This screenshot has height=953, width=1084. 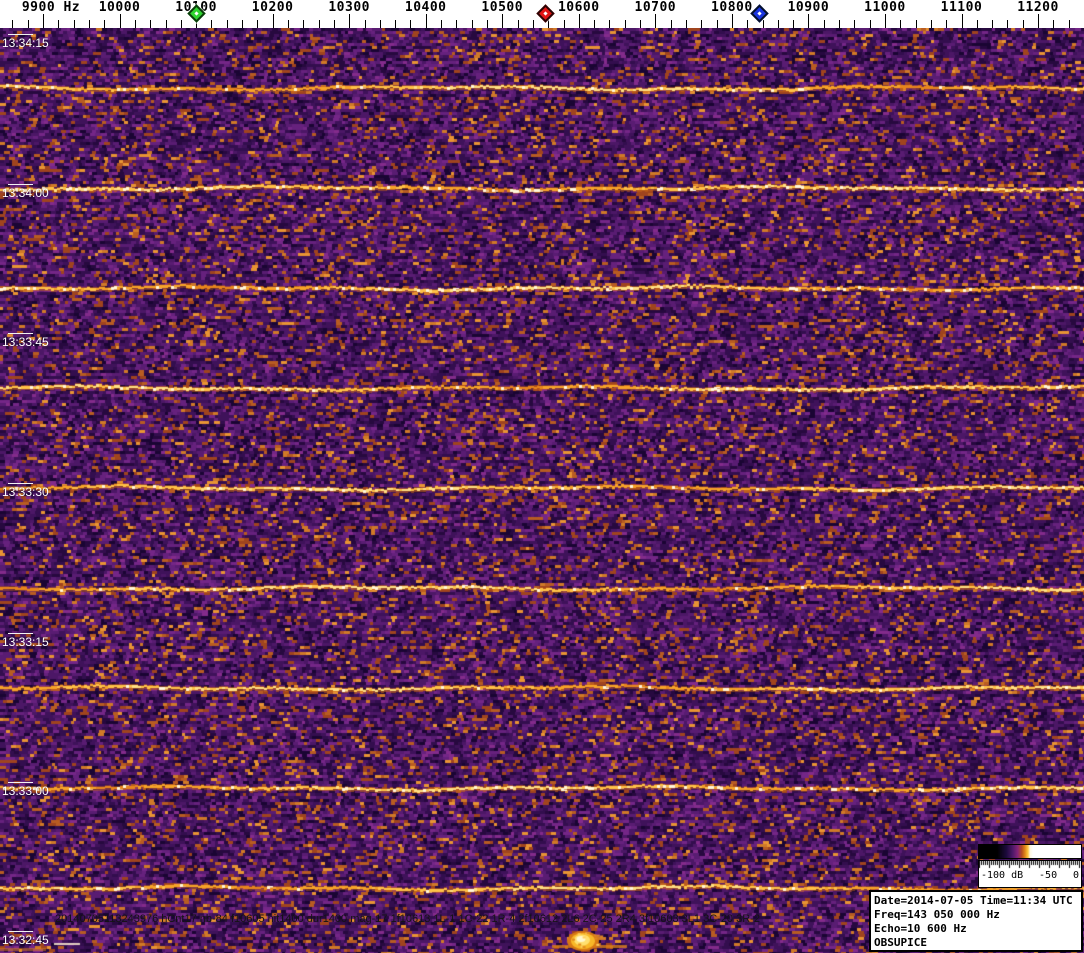 What do you see at coordinates (51, 7) in the screenshot?
I see `freq-label: 9900 Hz` at bounding box center [51, 7].